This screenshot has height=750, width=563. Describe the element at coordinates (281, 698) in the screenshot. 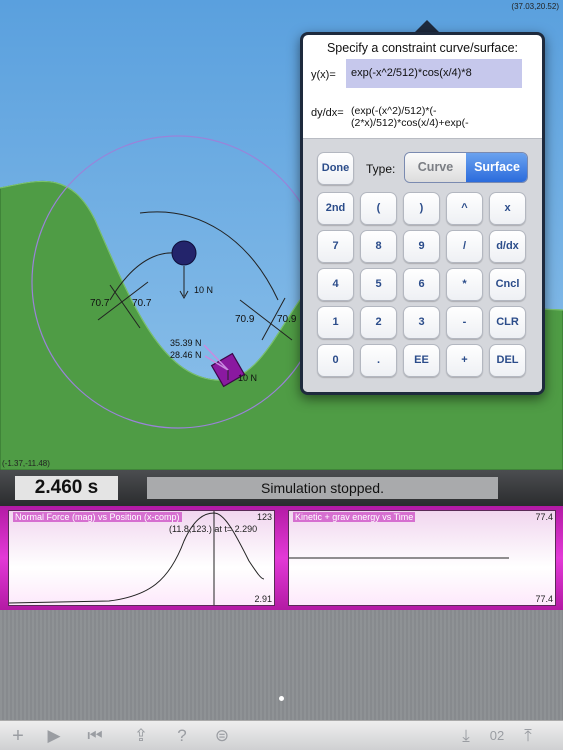

I see `page-indicator-dot` at that location.